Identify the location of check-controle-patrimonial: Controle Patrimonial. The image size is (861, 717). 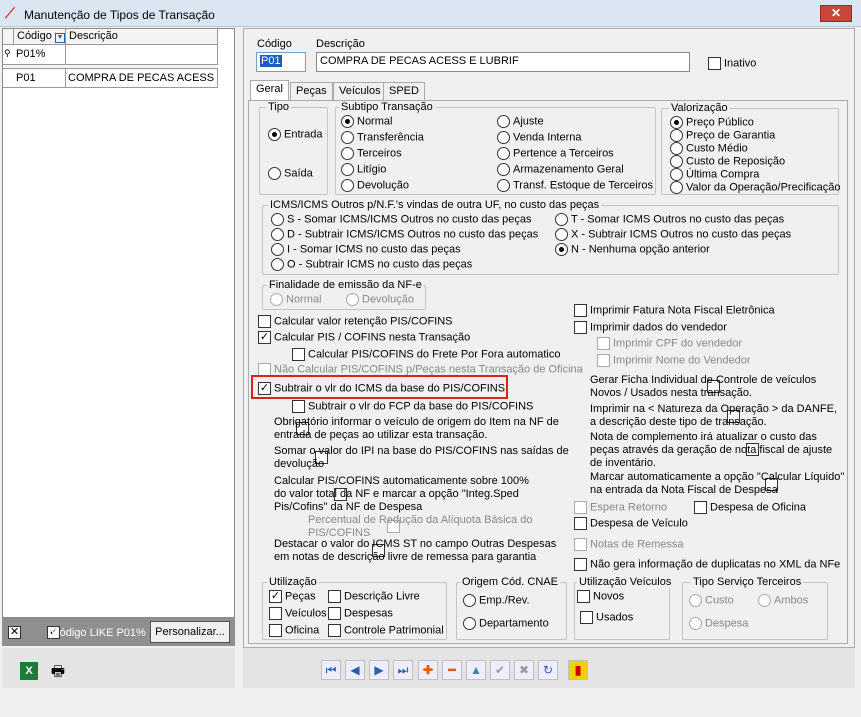
(386, 630).